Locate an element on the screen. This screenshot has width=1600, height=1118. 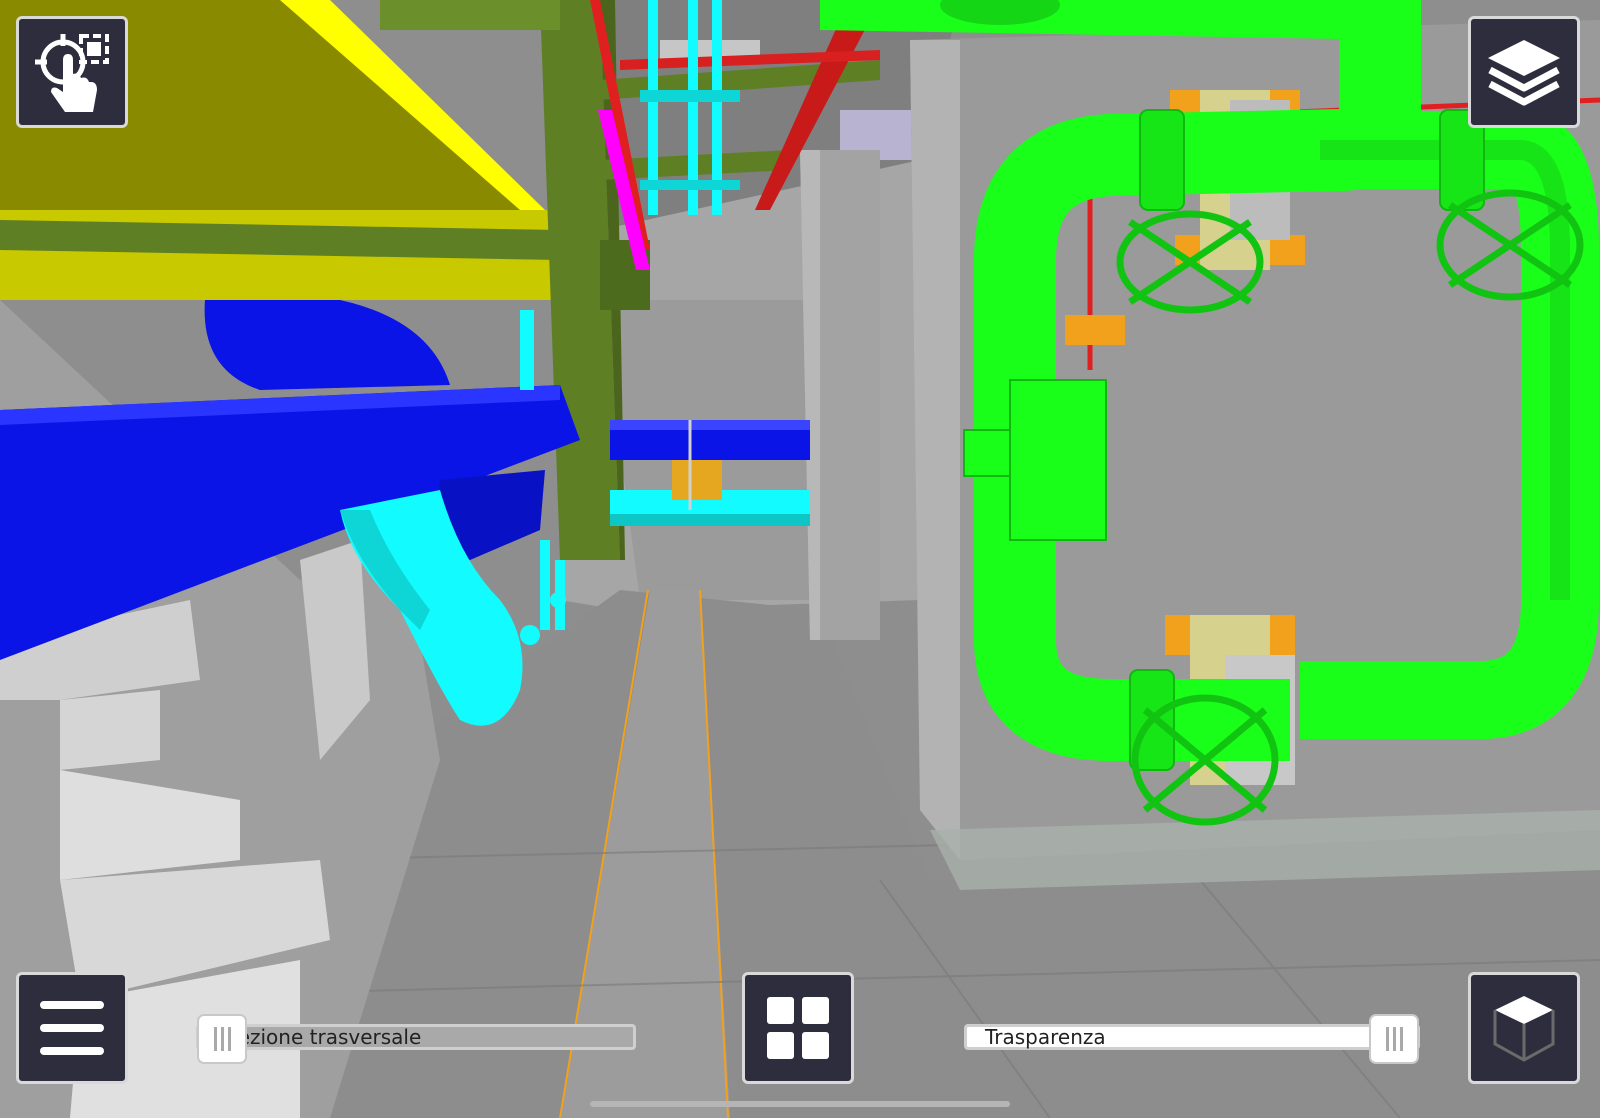
cube-view-icon is located at coordinates (1524, 1029).